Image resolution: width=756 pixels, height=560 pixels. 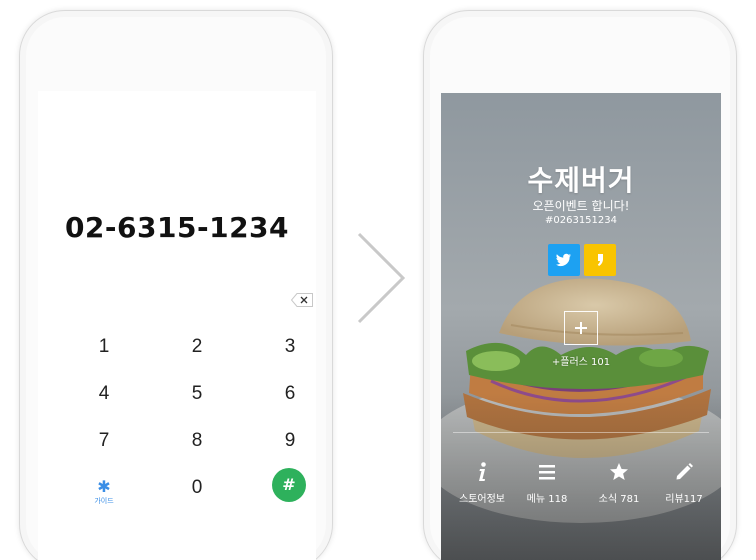 What do you see at coordinates (547, 483) in the screenshot?
I see `tab-menu: 메뉴 118` at bounding box center [547, 483].